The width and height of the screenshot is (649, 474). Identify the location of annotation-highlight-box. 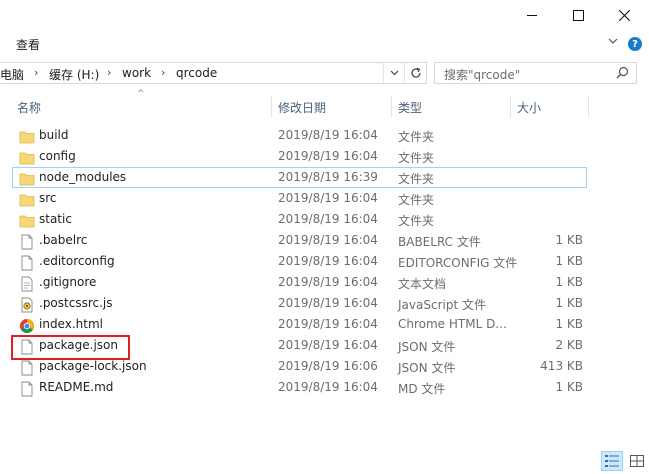
(70, 347).